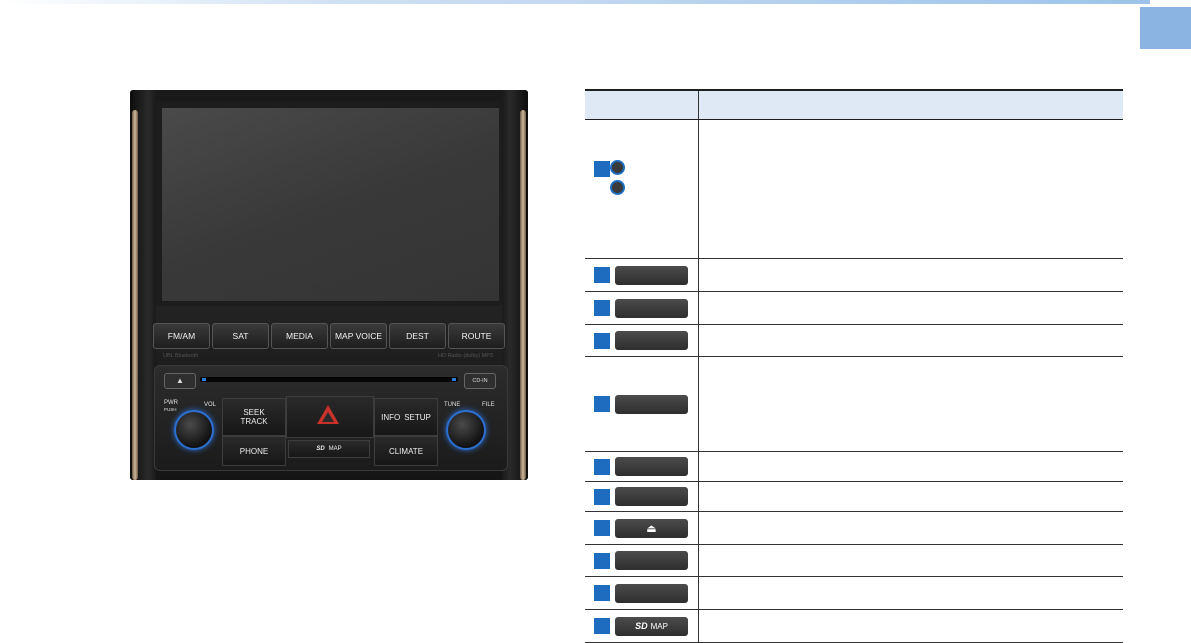 The height and width of the screenshot is (643, 1191). I want to click on fm-am-button: FM/AM, so click(181, 336).